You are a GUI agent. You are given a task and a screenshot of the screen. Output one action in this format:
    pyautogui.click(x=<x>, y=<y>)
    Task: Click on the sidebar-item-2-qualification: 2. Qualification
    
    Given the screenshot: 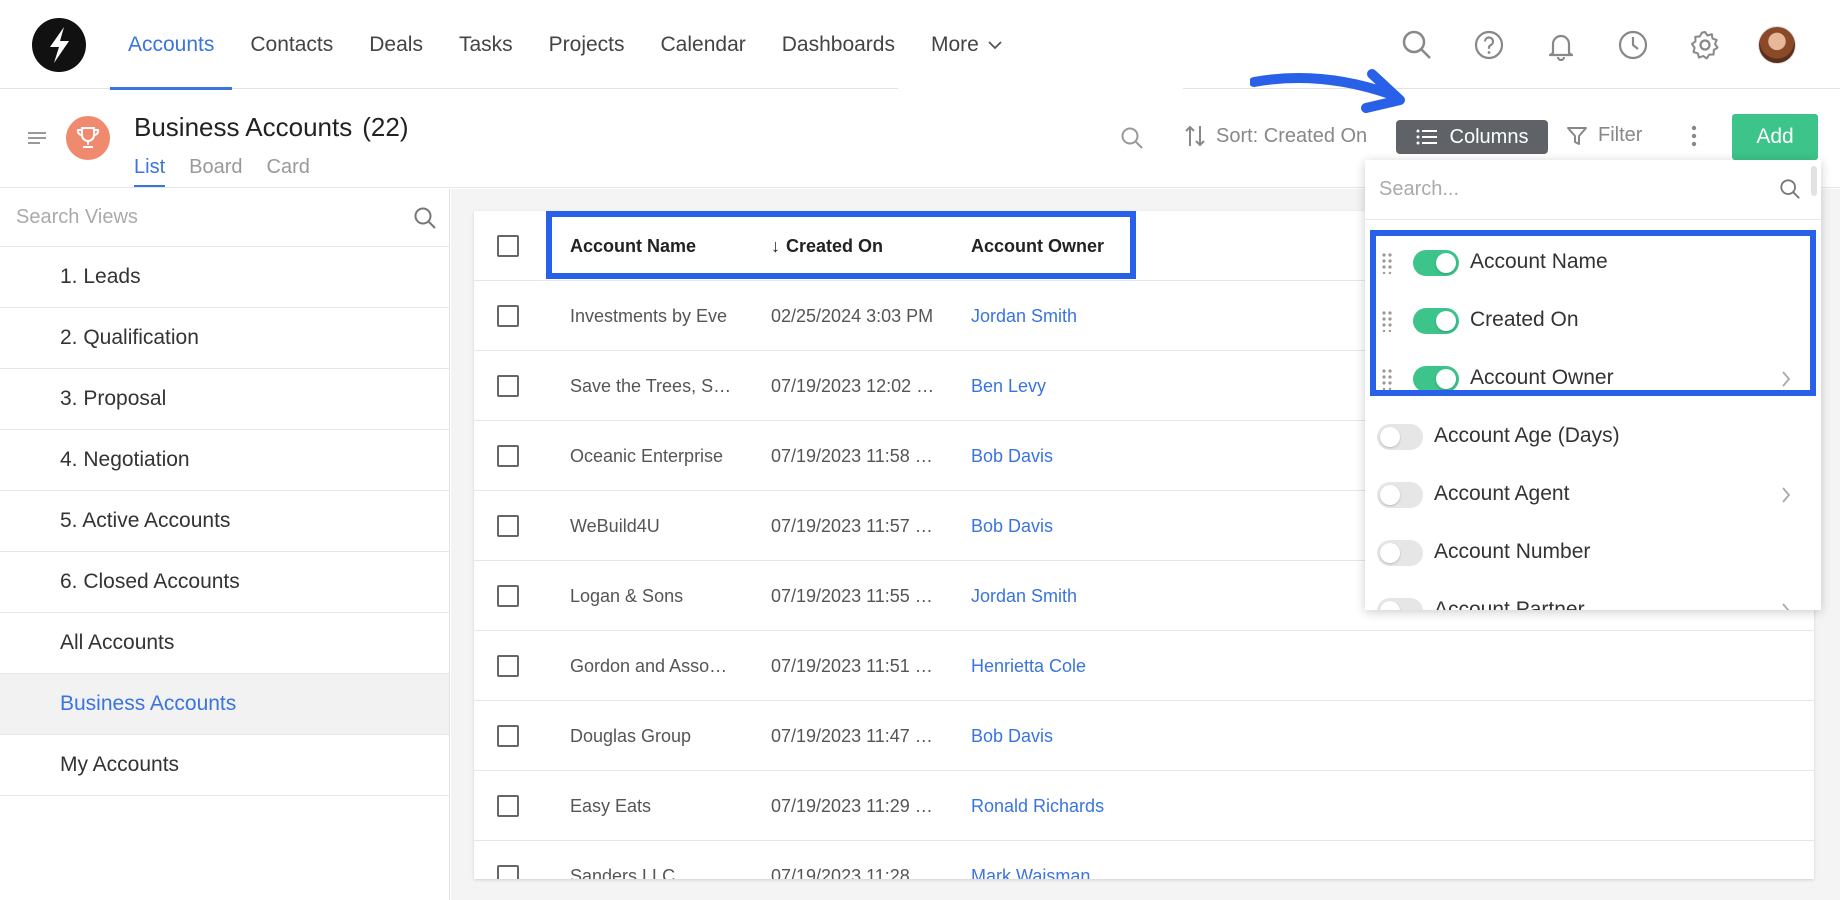 What is the action you would take?
    pyautogui.click(x=224, y=338)
    